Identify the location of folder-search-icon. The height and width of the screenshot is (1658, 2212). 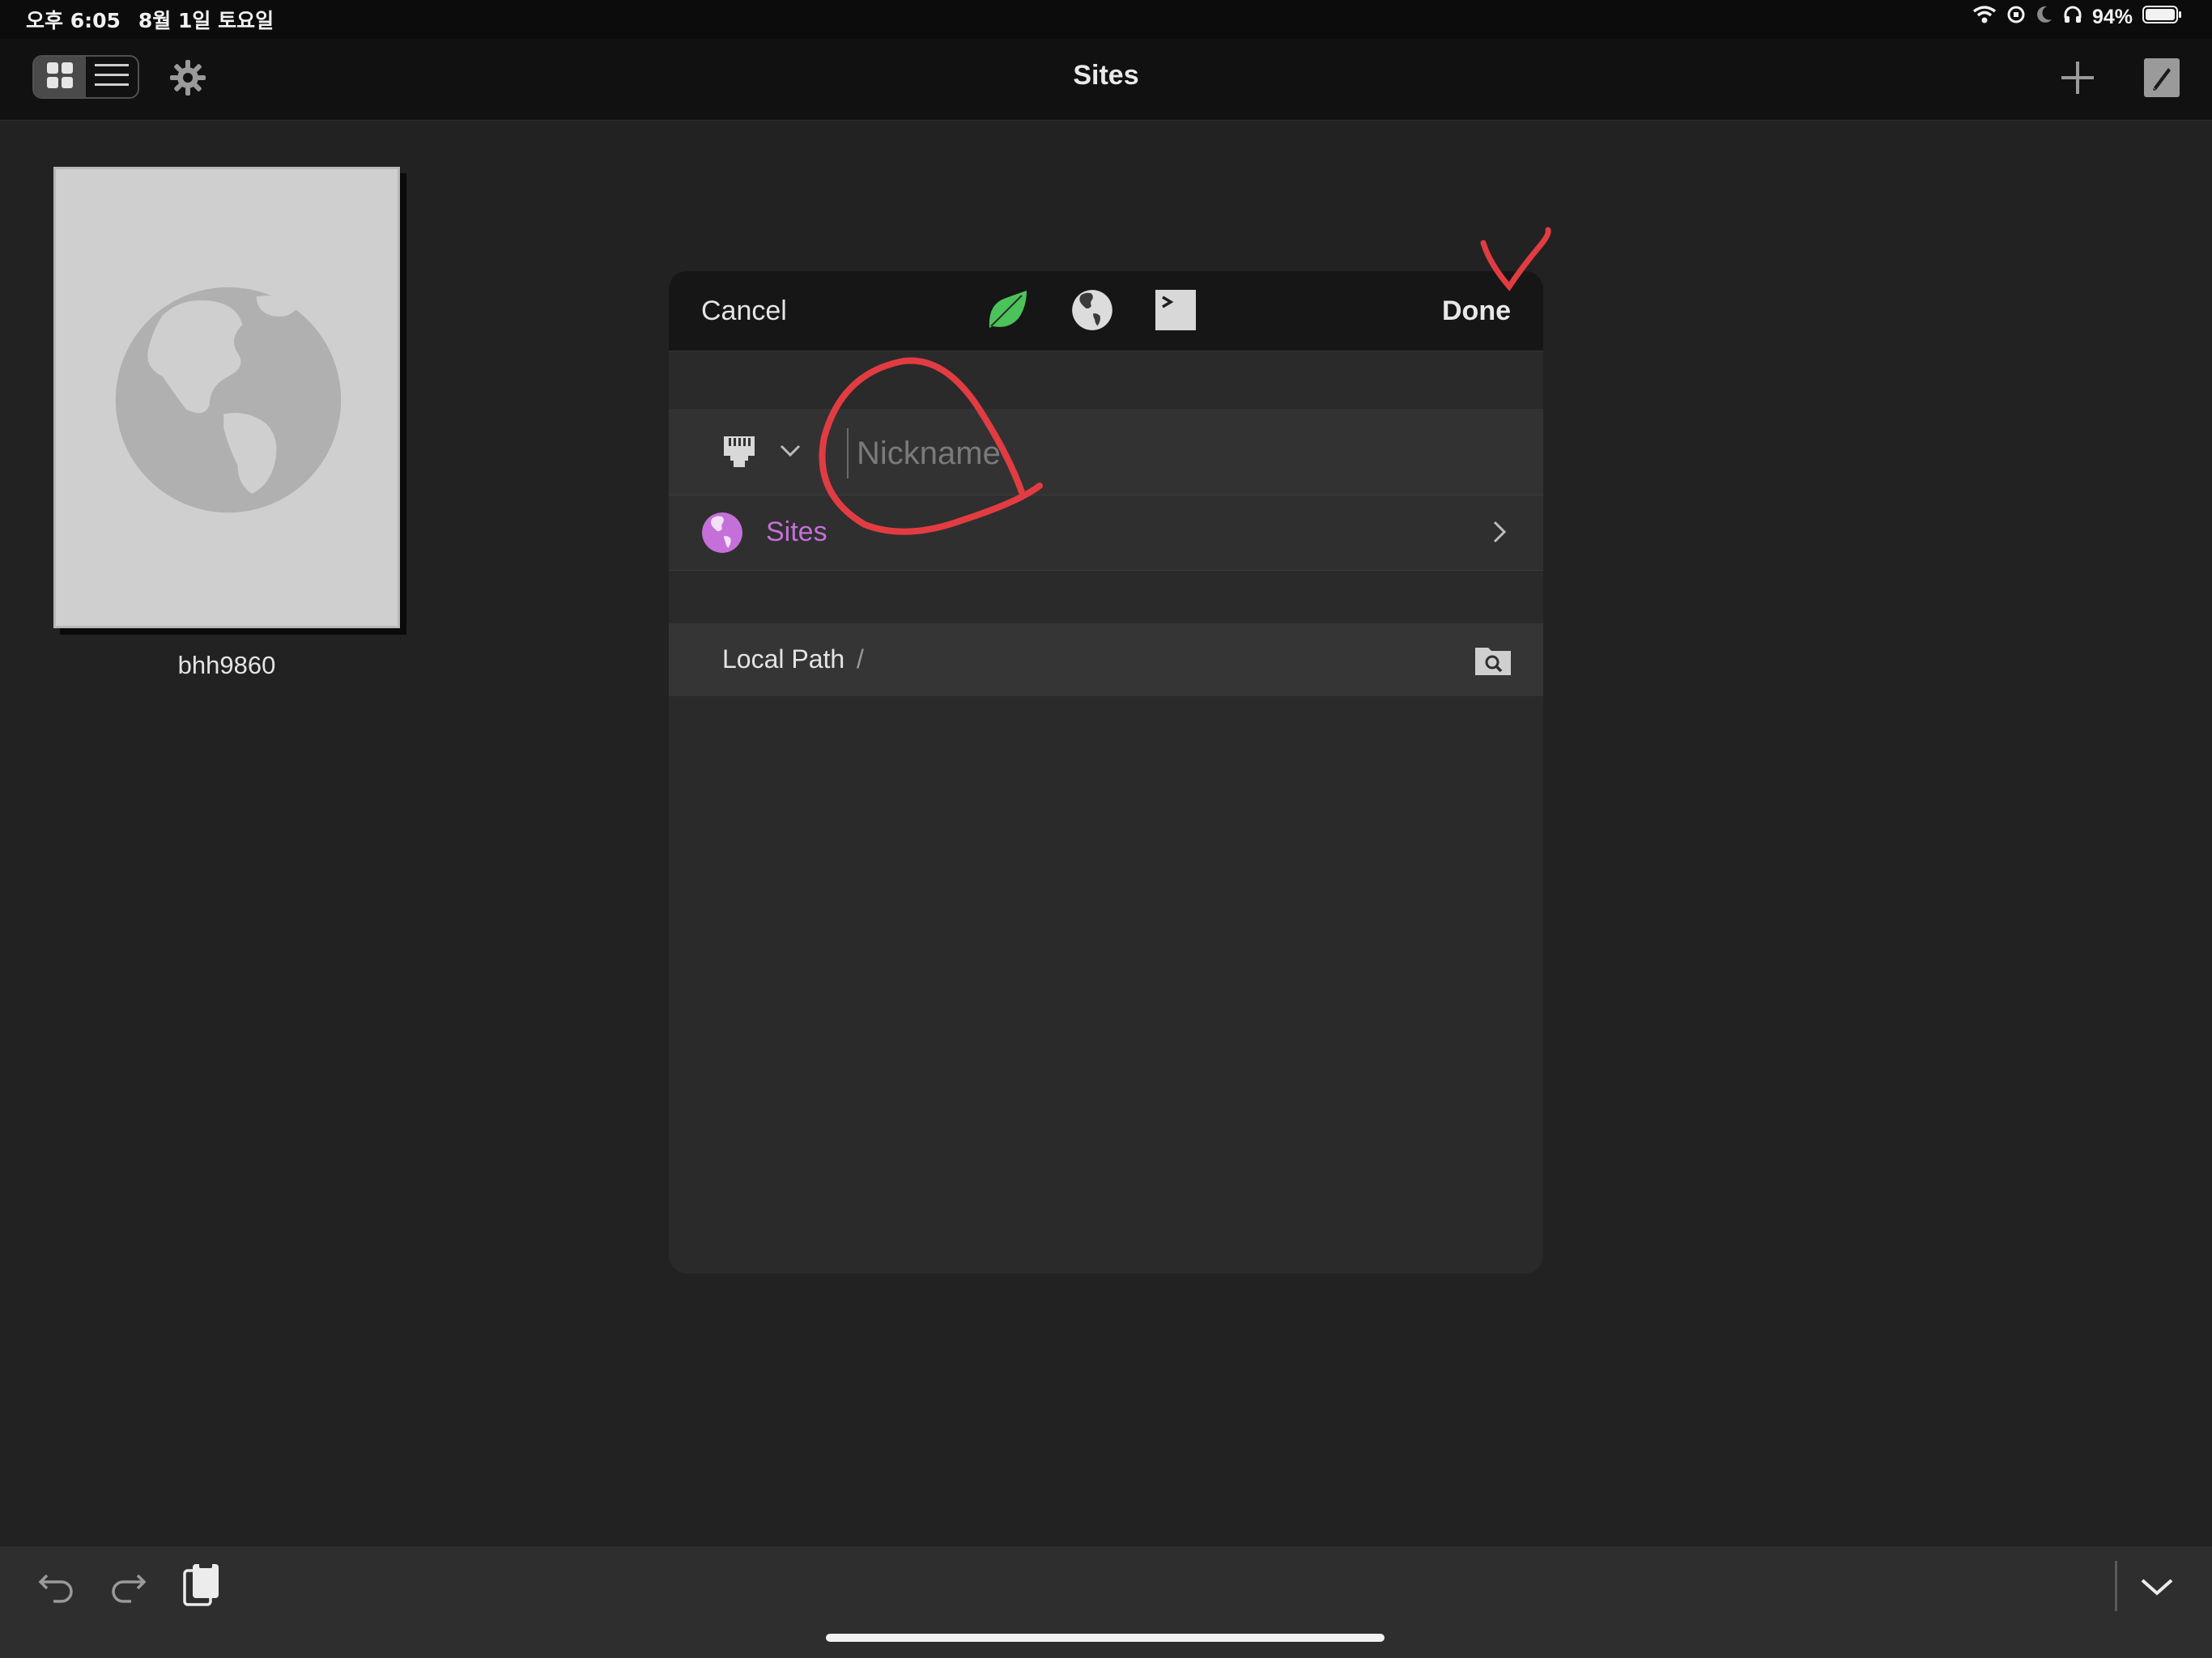
(1493, 662).